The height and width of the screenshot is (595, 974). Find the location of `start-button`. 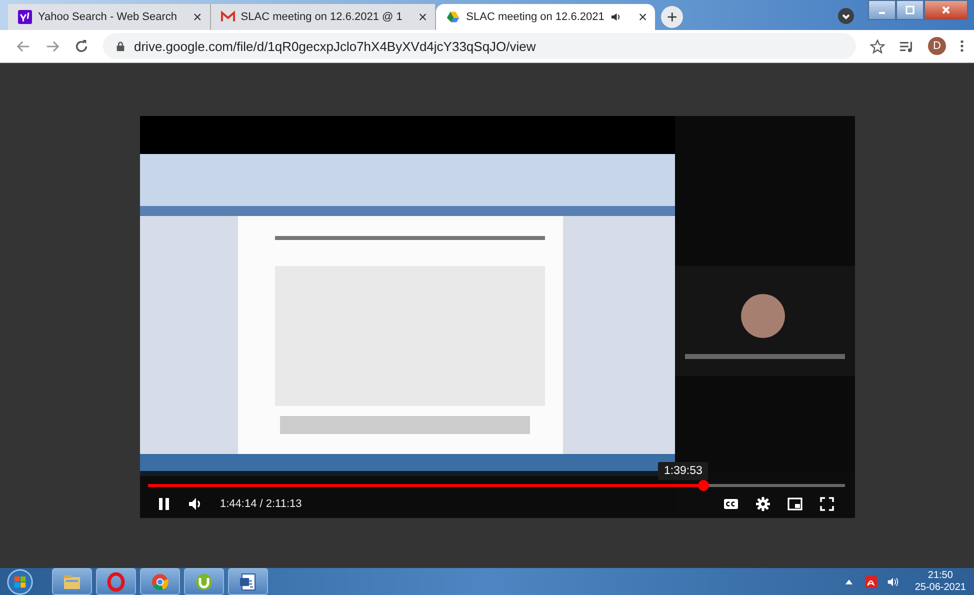

start-button is located at coordinates (20, 581).